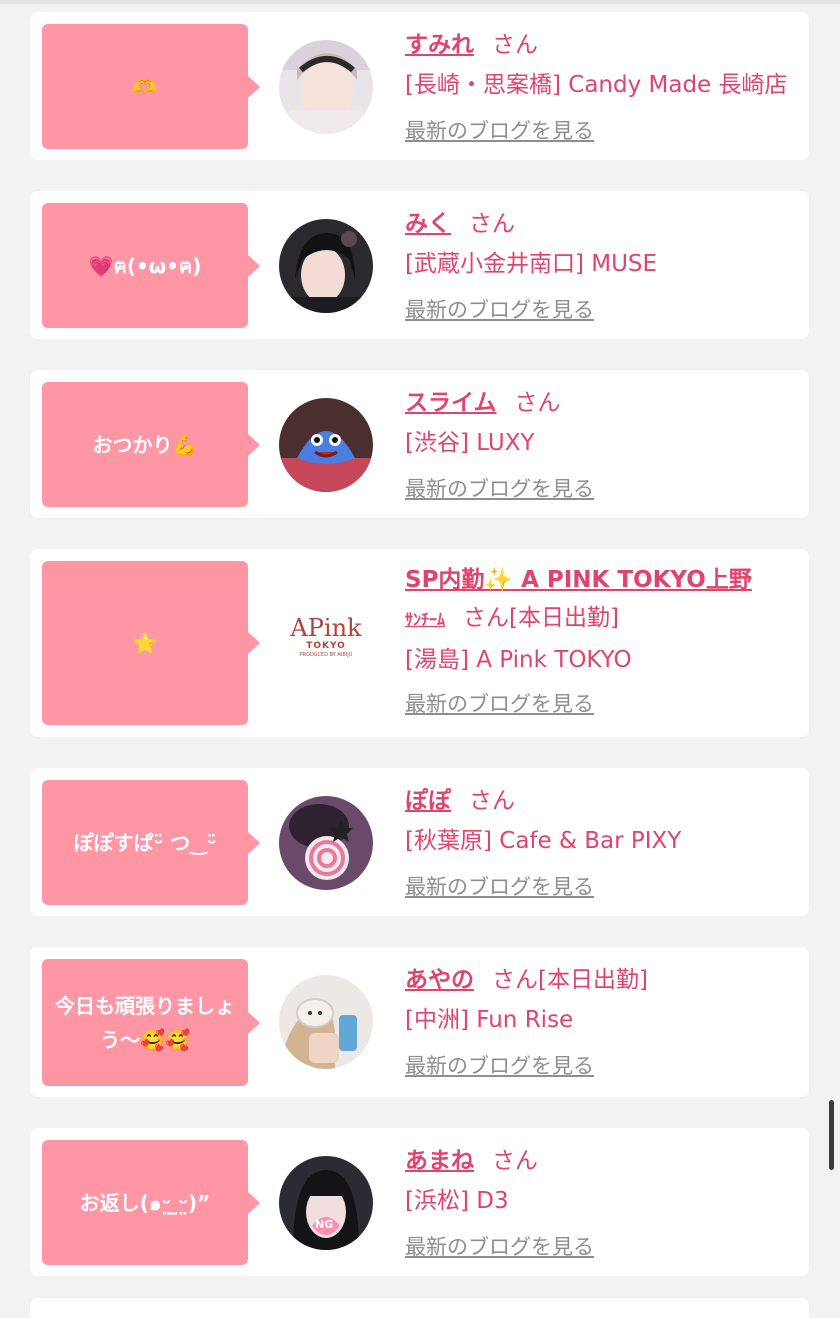 This screenshot has height=1318, width=840. I want to click on message-bubble: ぽぽすぱᵕ̈ つ‿ᵕ̈, so click(151, 842).